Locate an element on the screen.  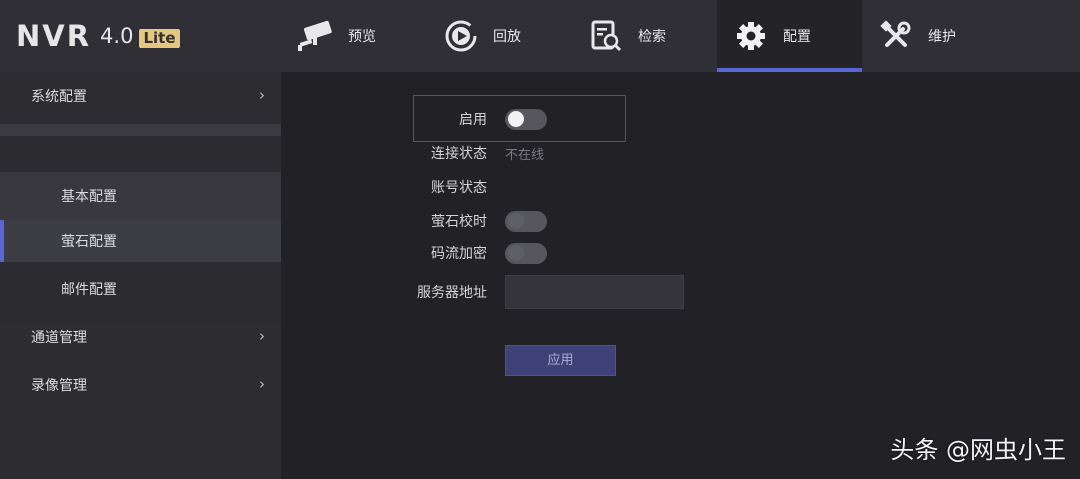
tab-config: 配置 is located at coordinates (789, 36).